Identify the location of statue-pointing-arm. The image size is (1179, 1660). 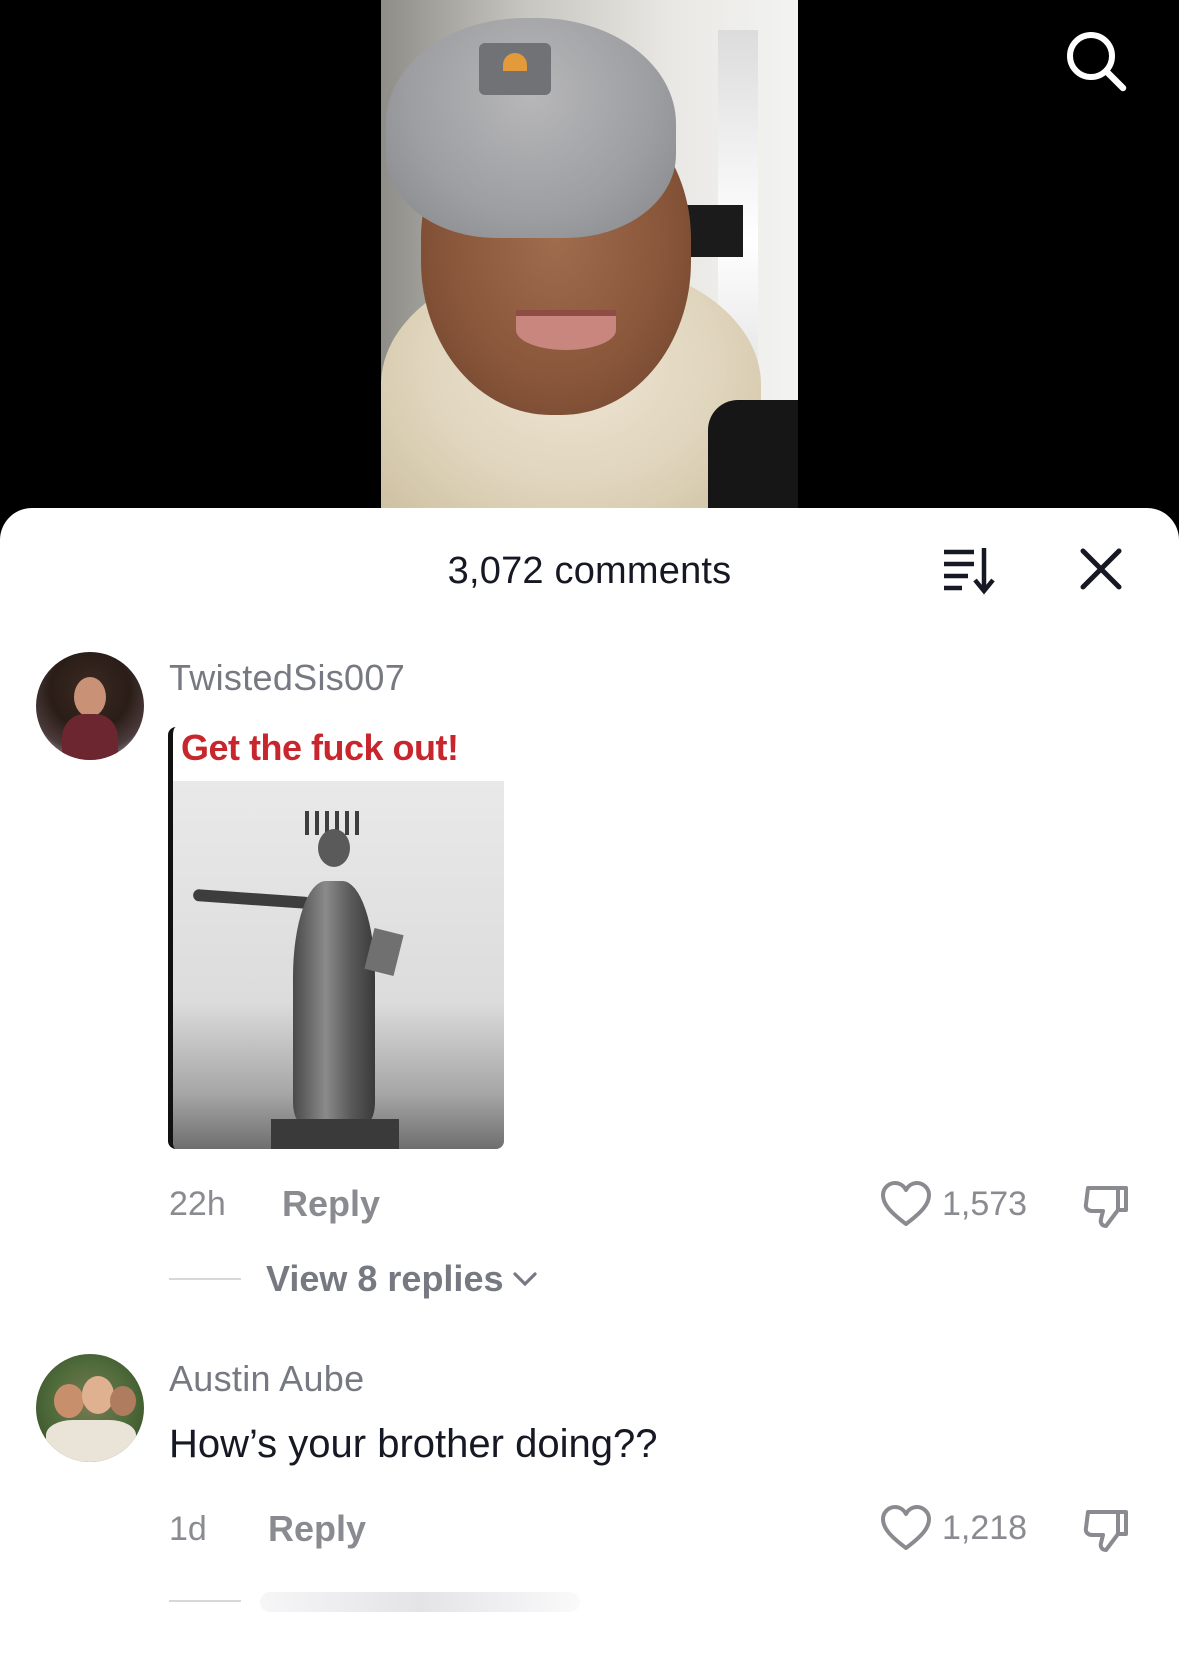
(252, 899).